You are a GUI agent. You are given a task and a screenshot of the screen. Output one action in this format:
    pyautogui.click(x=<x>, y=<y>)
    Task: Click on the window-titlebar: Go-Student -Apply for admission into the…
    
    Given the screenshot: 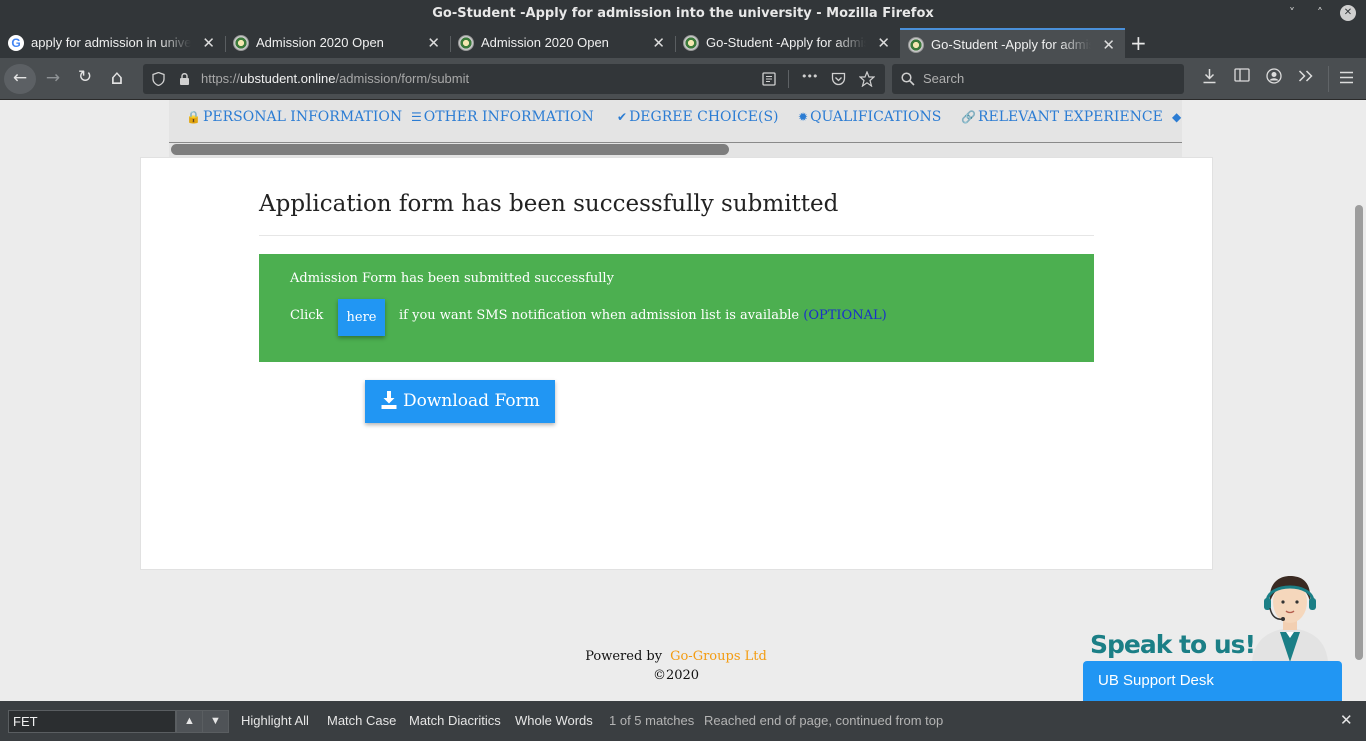 What is the action you would take?
    pyautogui.click(x=683, y=14)
    